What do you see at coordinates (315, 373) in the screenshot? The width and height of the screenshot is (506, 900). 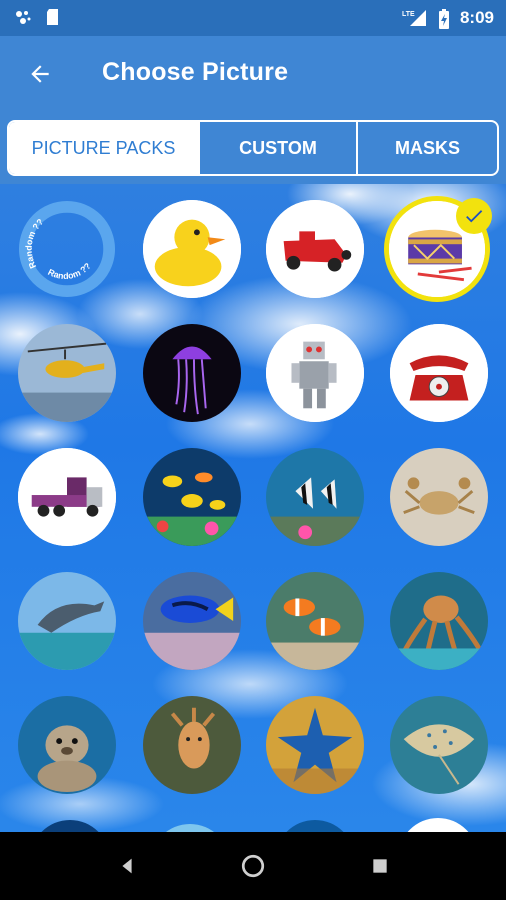 I see `tile-toy-robot` at bounding box center [315, 373].